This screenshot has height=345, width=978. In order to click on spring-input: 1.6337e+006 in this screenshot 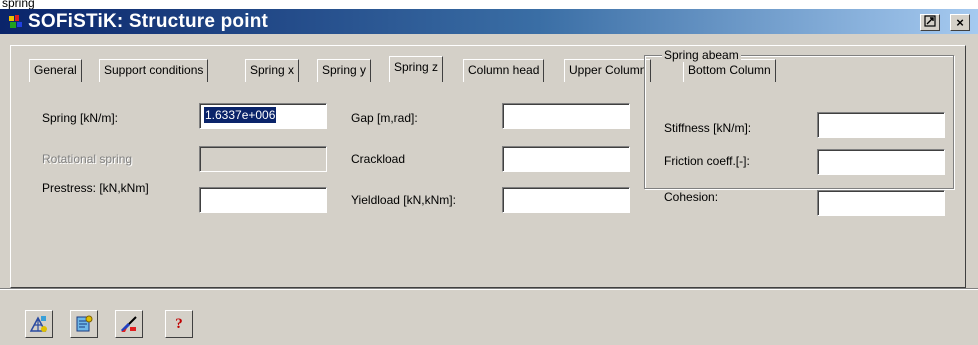, I will do `click(263, 116)`.